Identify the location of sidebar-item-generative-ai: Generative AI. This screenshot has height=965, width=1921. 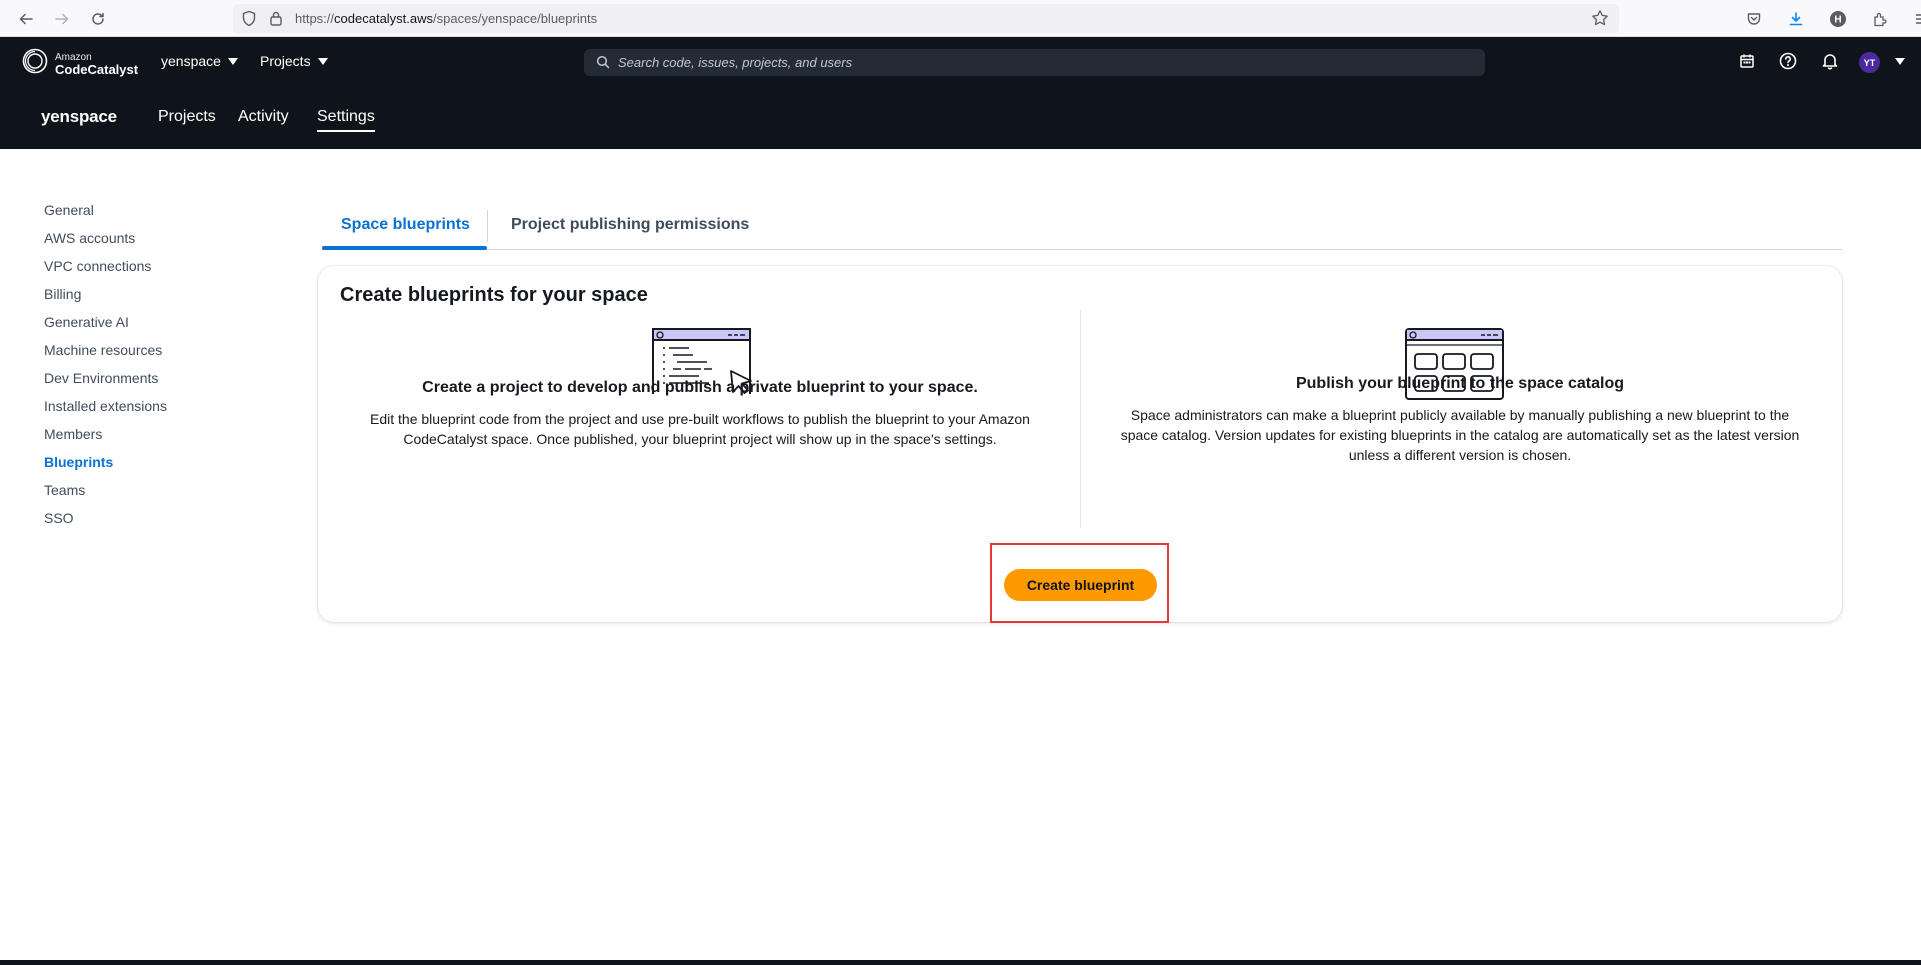
(86, 322).